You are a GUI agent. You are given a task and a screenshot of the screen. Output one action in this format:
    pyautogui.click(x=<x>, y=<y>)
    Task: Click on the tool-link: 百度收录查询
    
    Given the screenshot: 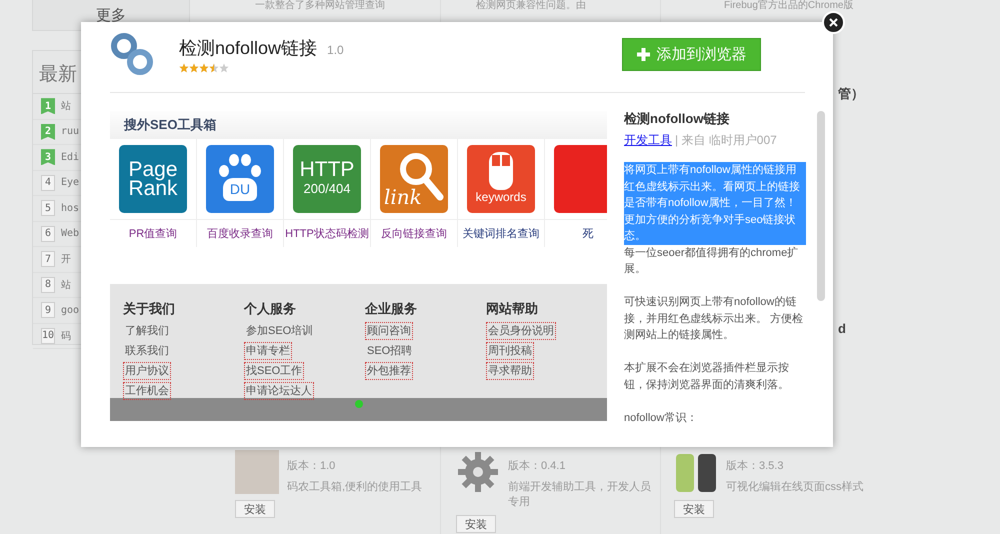 What is the action you would take?
    pyautogui.click(x=240, y=233)
    